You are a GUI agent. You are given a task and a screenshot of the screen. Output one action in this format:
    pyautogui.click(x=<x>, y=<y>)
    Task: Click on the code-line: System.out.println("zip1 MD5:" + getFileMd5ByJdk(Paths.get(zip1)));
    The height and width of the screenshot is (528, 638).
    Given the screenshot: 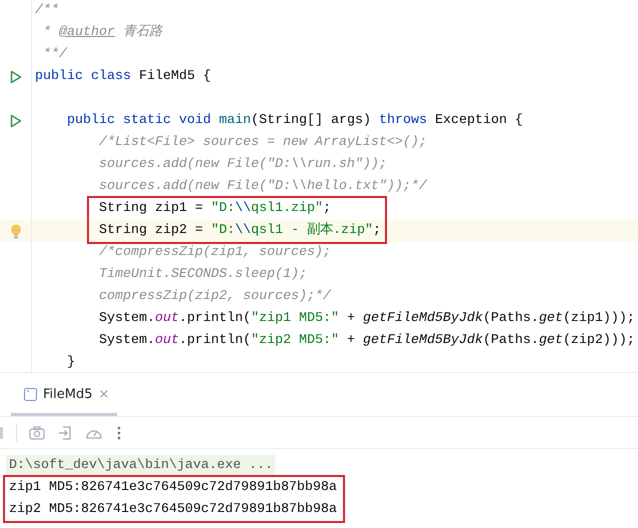 What is the action you would take?
    pyautogui.click(x=366, y=319)
    